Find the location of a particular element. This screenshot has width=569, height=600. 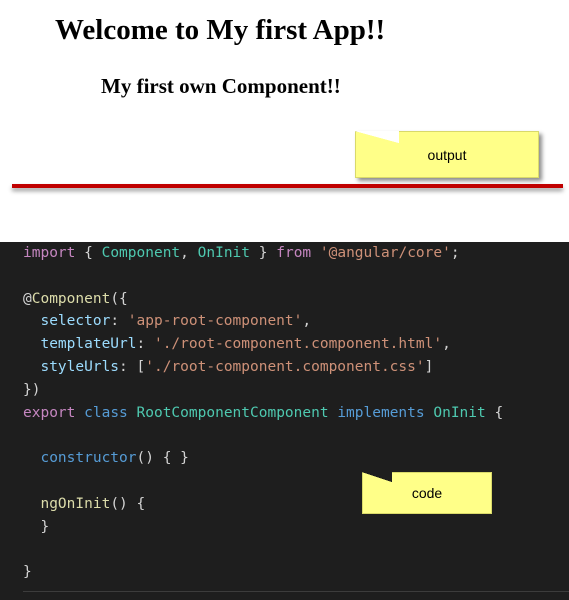

component-subheading: My first own Component!! is located at coordinates (221, 86).